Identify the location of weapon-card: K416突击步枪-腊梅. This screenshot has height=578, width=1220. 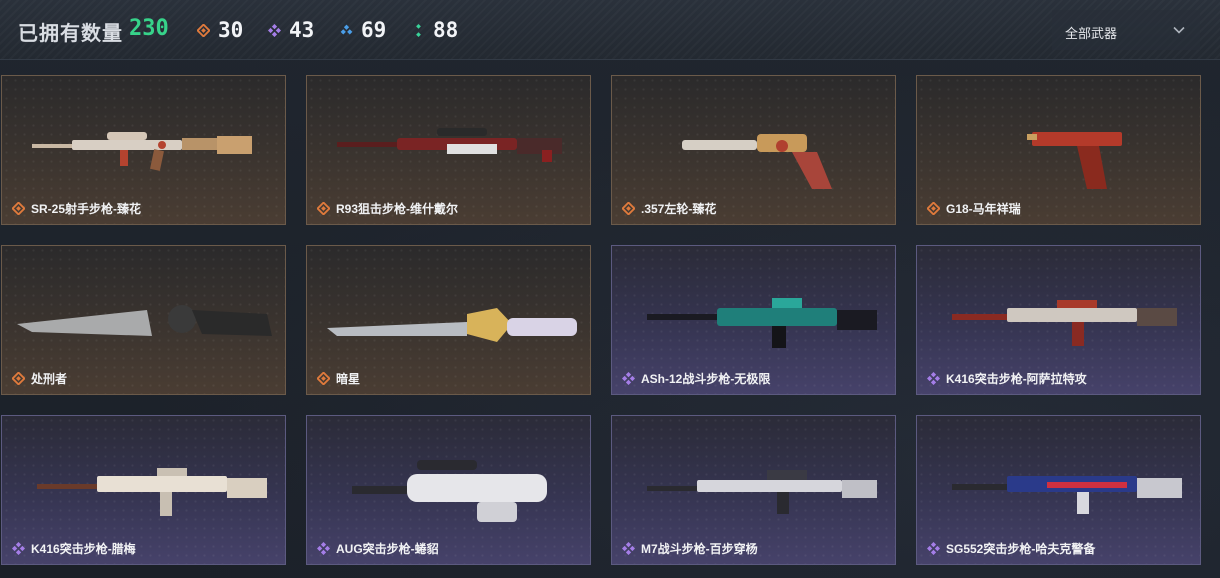
(143, 490).